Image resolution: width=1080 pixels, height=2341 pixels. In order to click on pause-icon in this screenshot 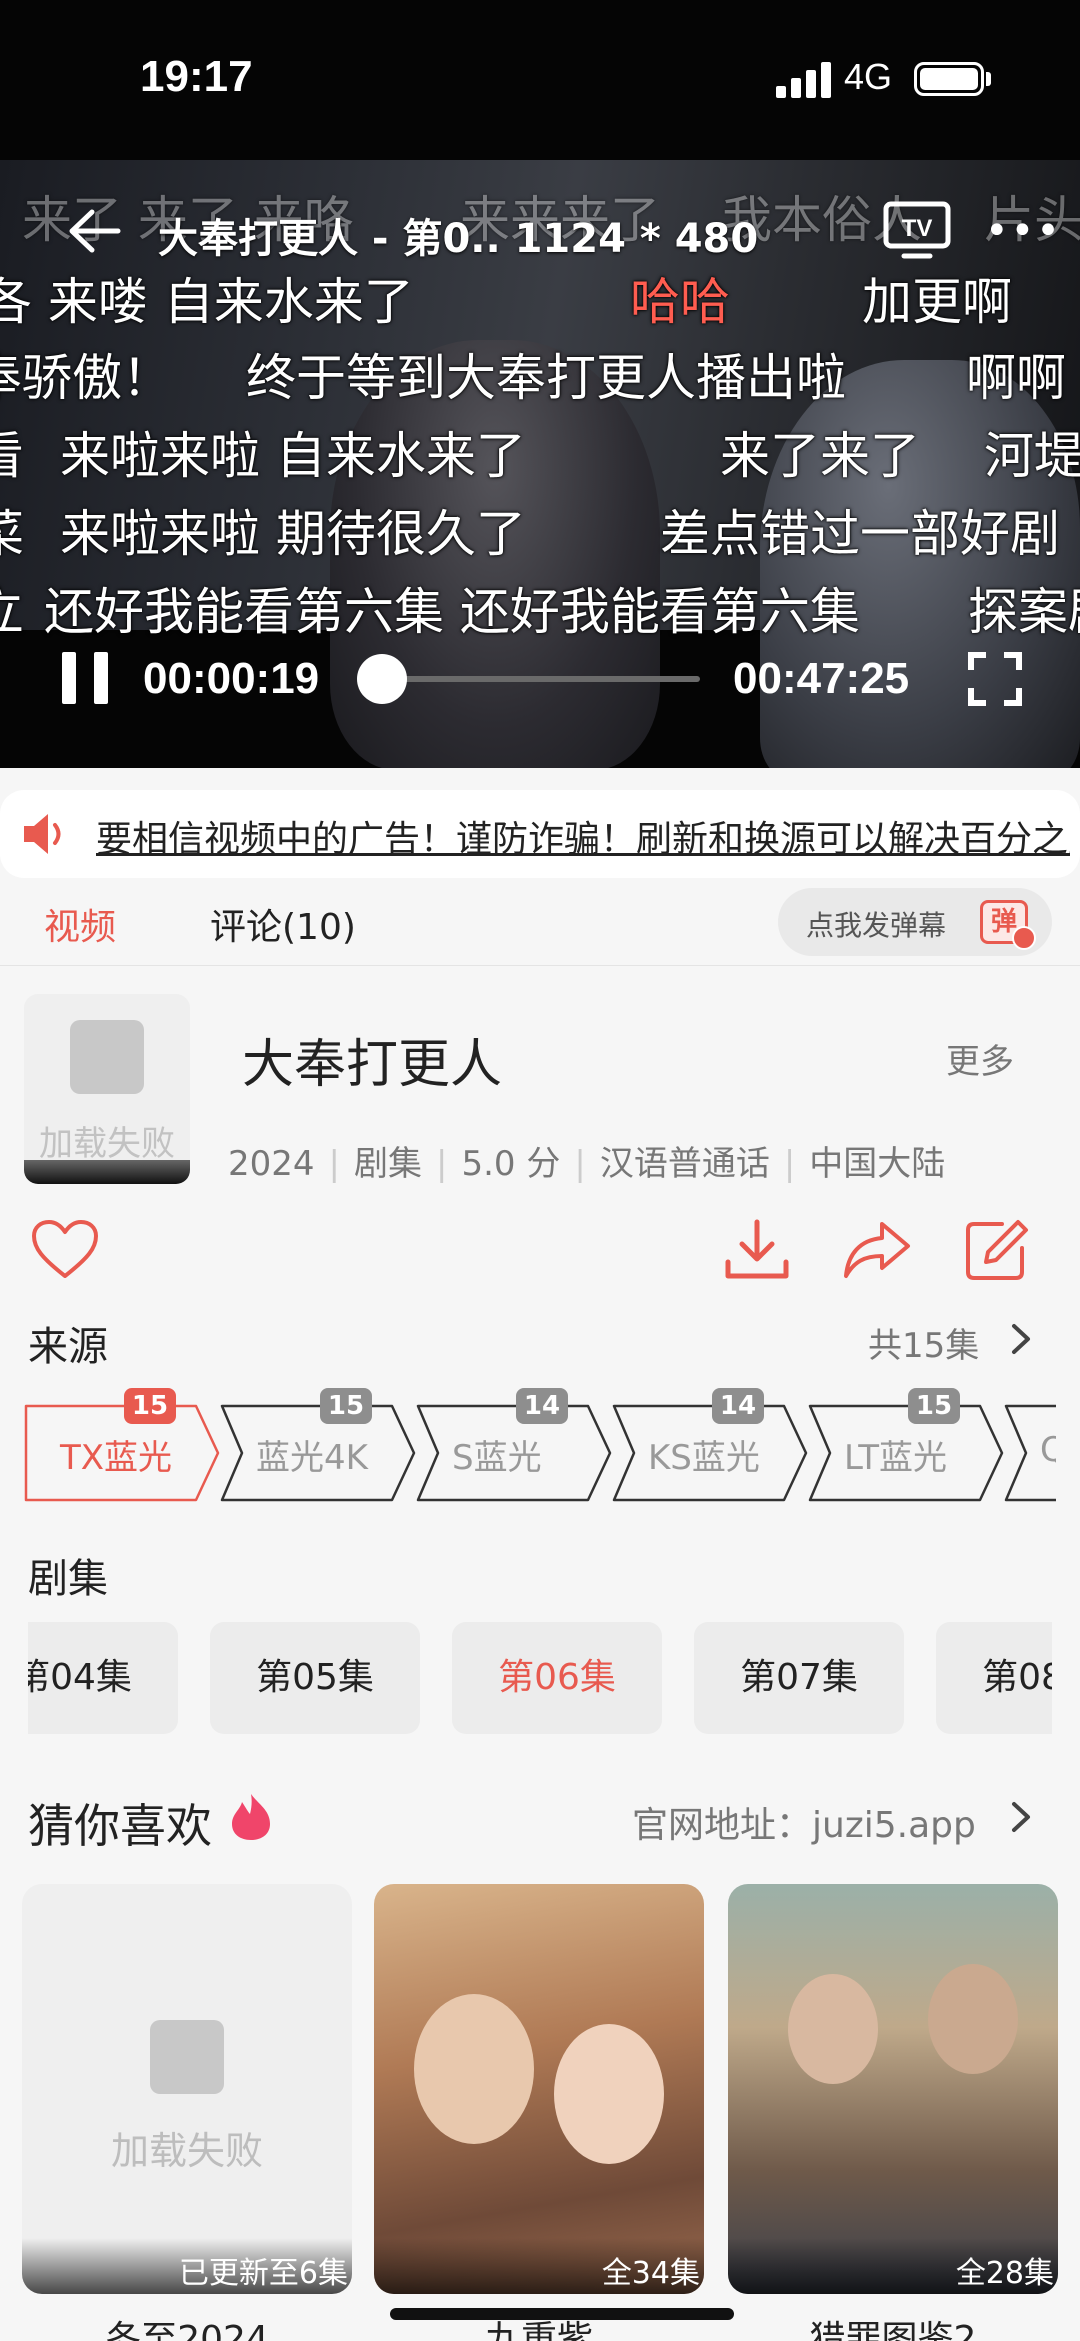, I will do `click(85, 678)`.